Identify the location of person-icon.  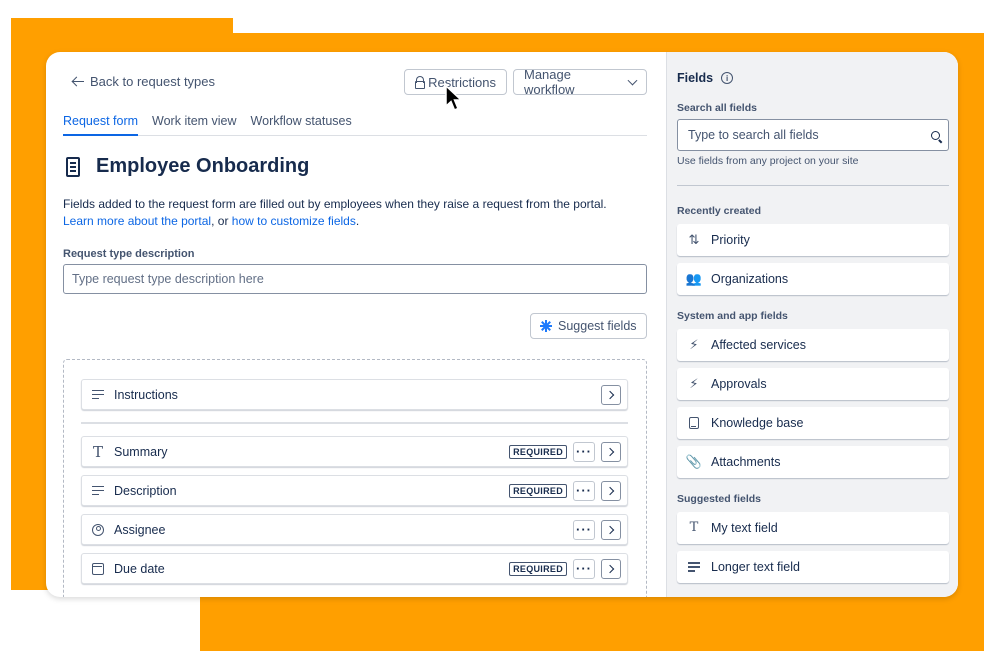
(98, 529).